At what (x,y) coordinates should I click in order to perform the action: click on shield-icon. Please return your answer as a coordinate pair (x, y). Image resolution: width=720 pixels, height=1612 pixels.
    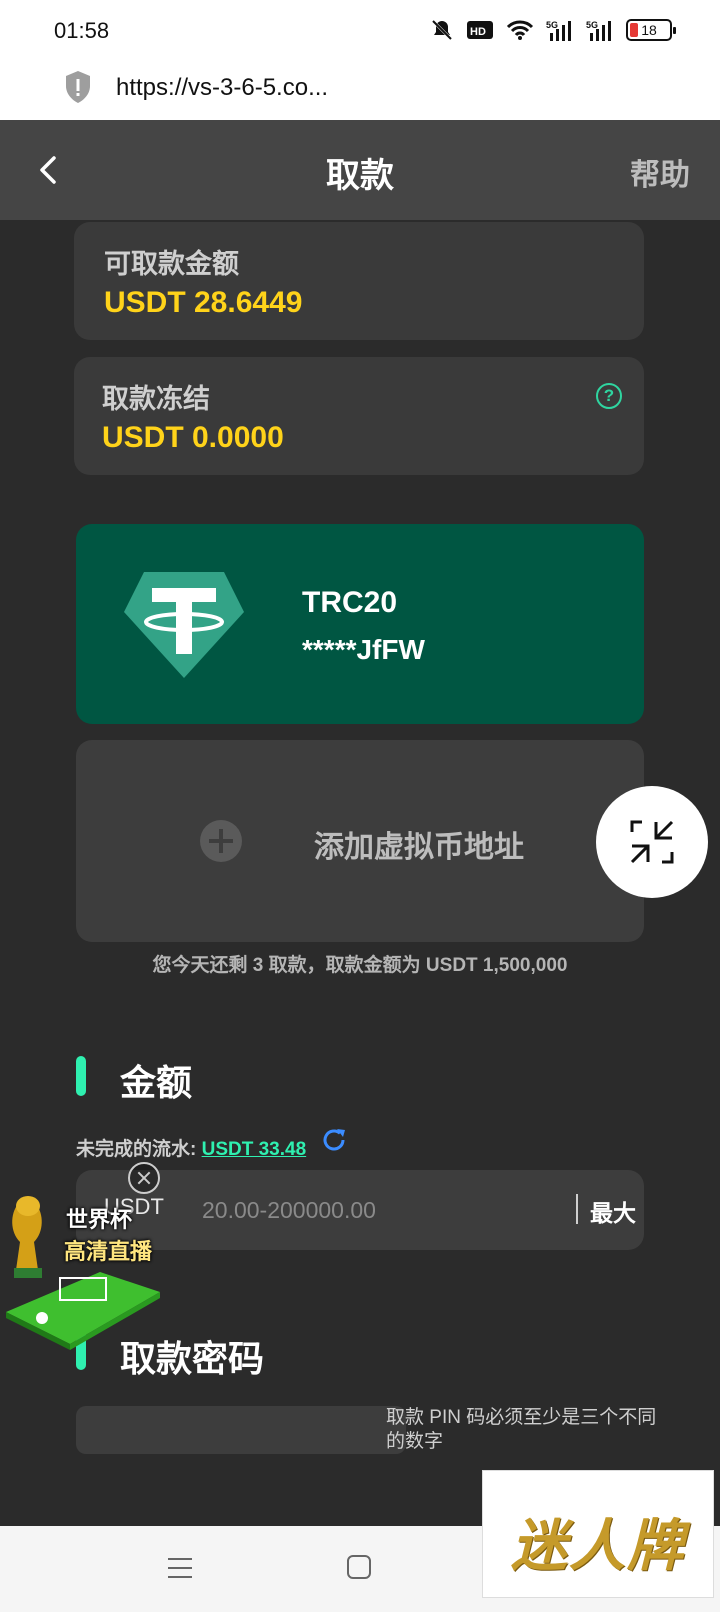
    Looking at the image, I should click on (78, 87).